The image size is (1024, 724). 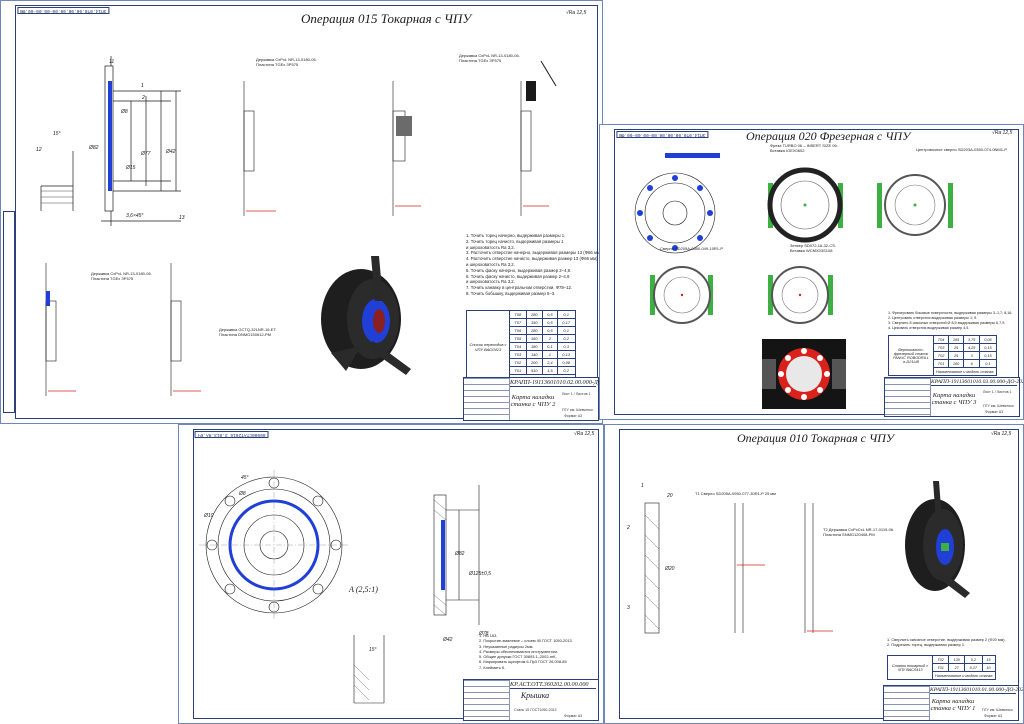 What do you see at coordinates (669, 496) in the screenshot?
I see `svg-text: 20` at bounding box center [669, 496].